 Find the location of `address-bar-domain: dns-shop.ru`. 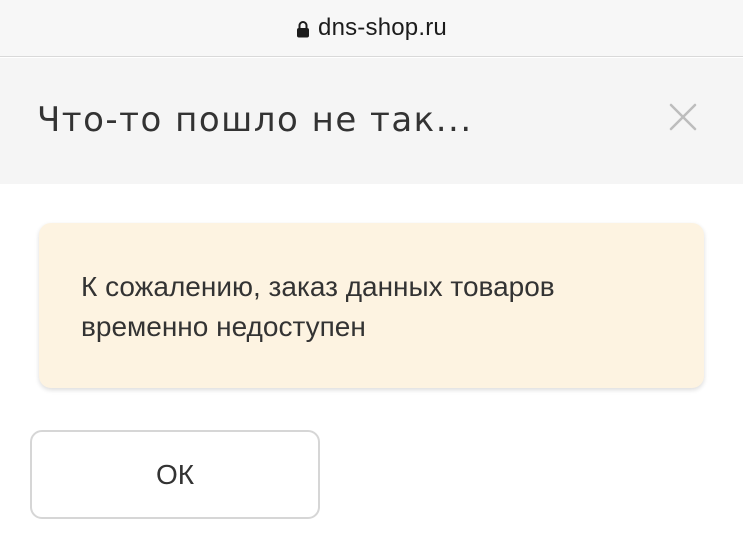

address-bar-domain: dns-shop.ru is located at coordinates (382, 27).